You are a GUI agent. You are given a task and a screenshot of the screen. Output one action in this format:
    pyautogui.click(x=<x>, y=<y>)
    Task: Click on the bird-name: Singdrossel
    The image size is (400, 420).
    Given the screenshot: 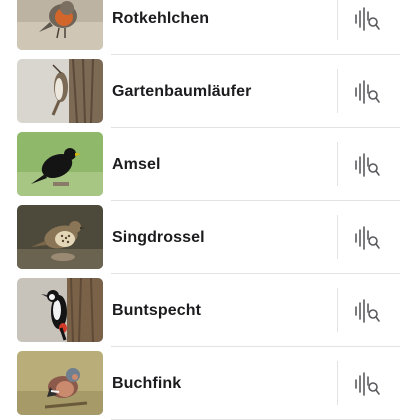 What is the action you would take?
    pyautogui.click(x=158, y=237)
    